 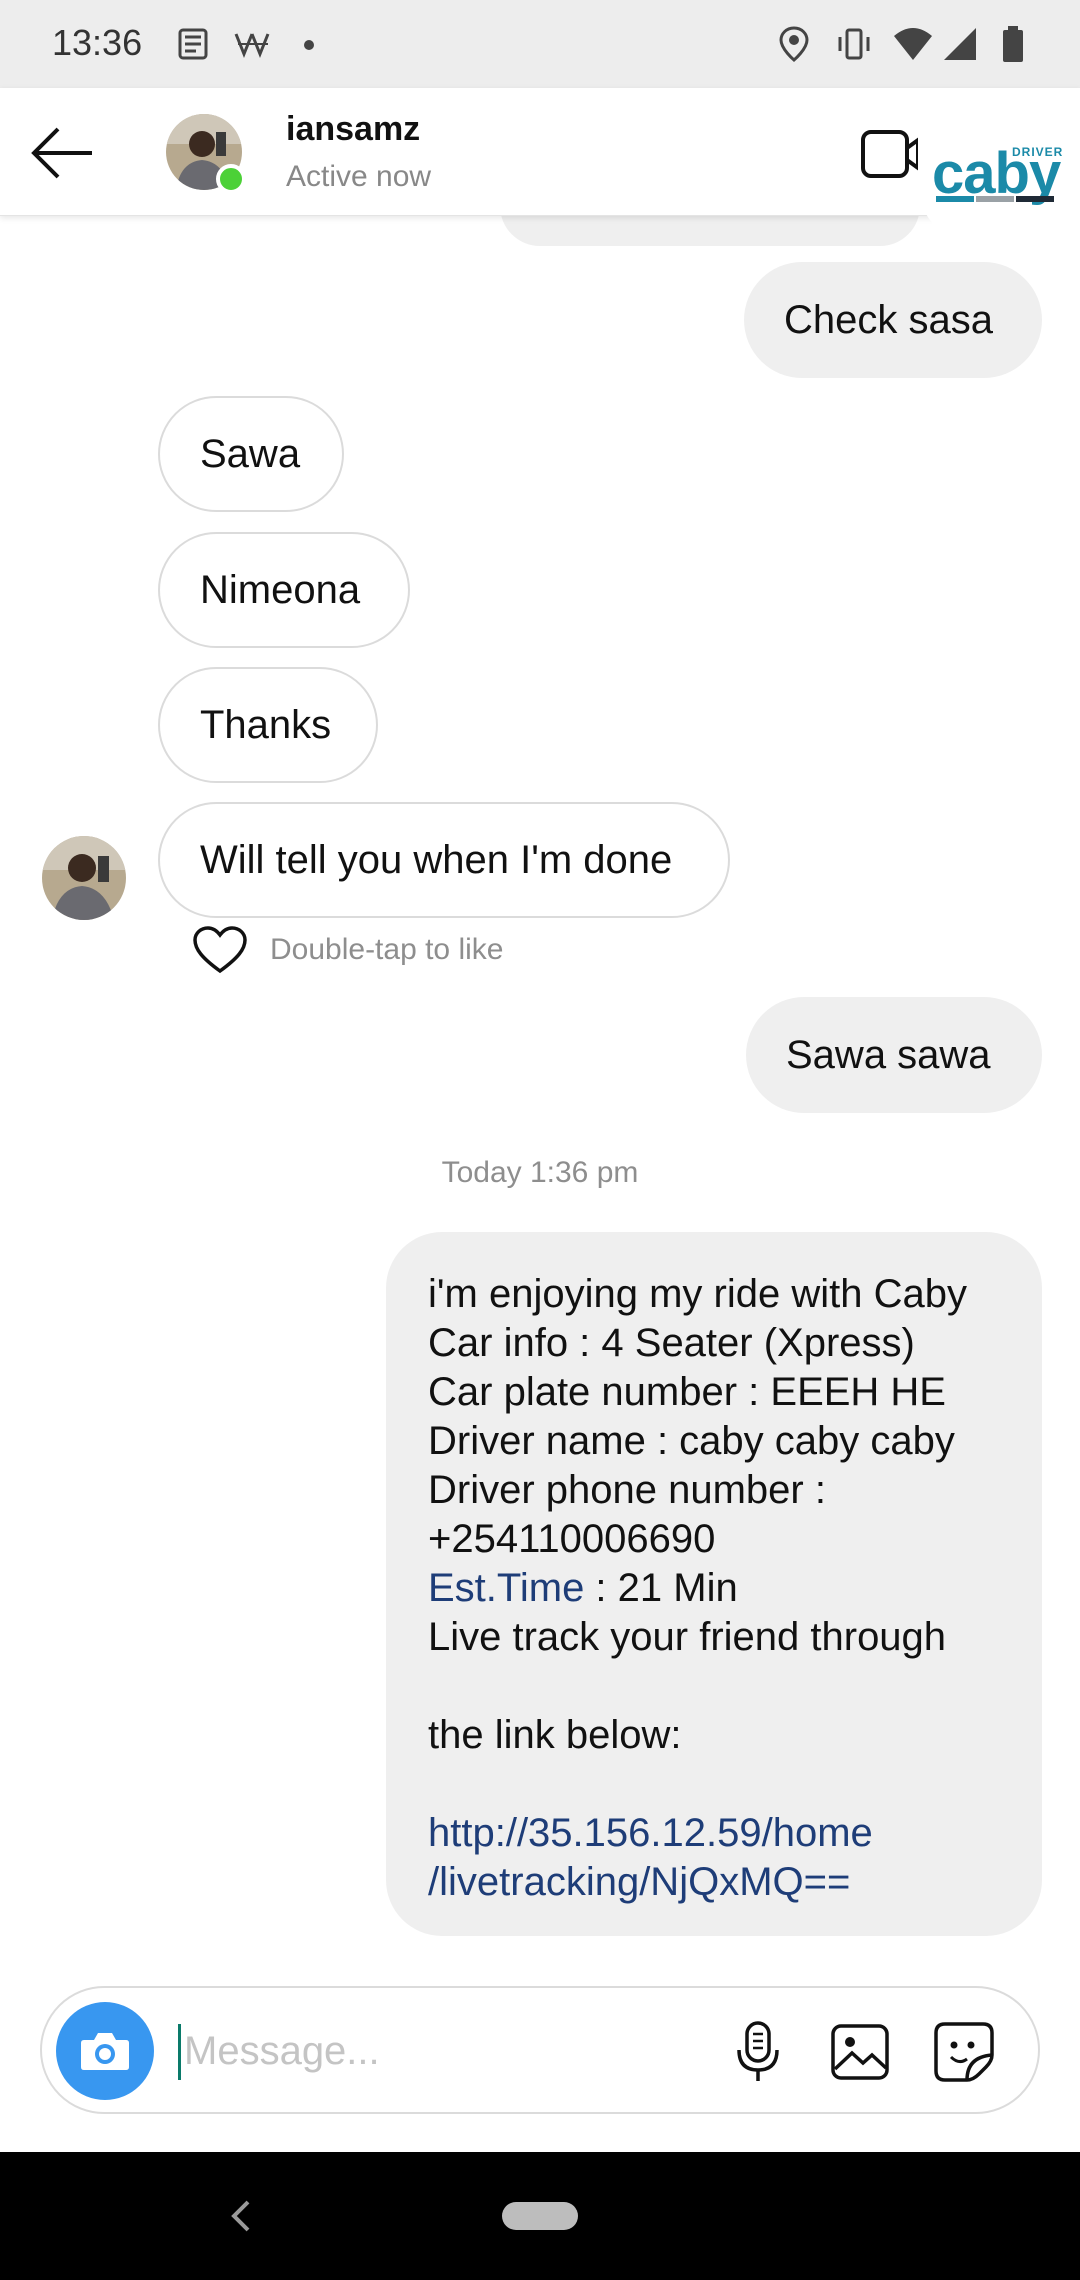 I want to click on status-bar: 13:36, so click(x=540, y=44).